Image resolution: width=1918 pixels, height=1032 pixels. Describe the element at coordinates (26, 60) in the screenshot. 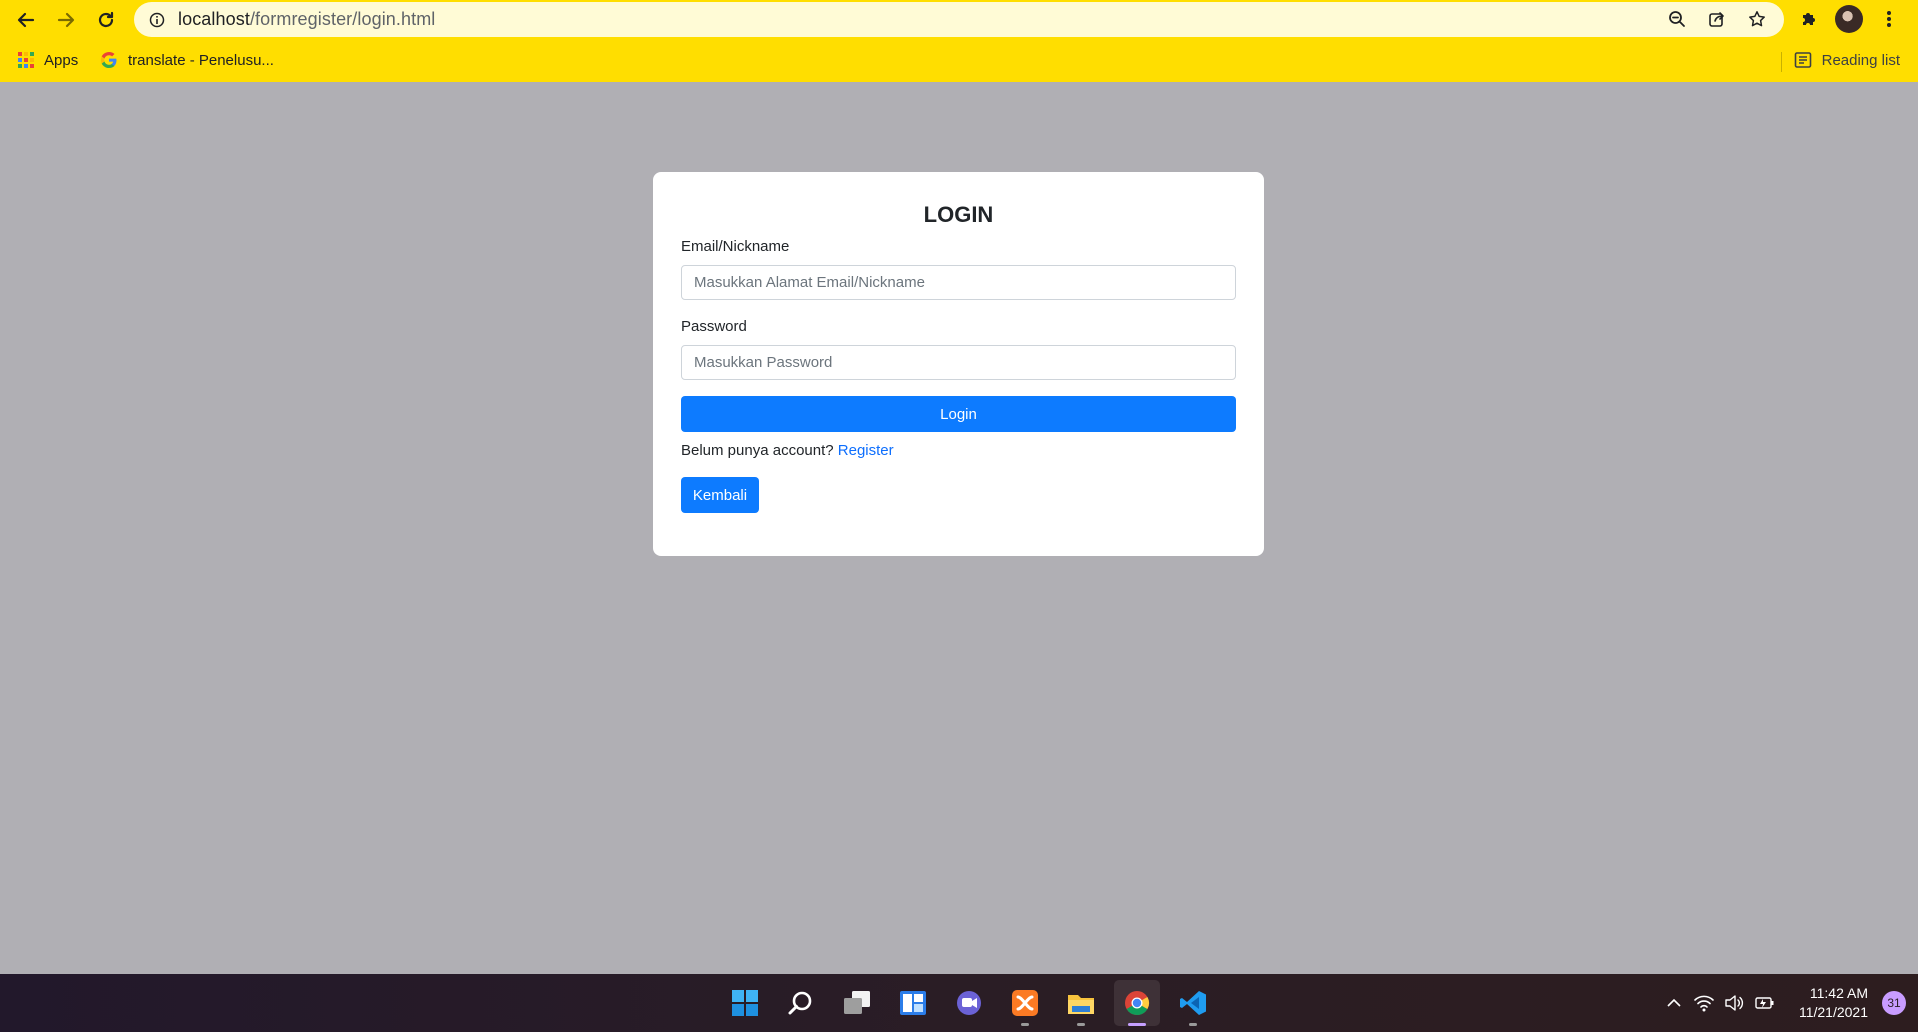

I see `apps-grid-icon` at that location.